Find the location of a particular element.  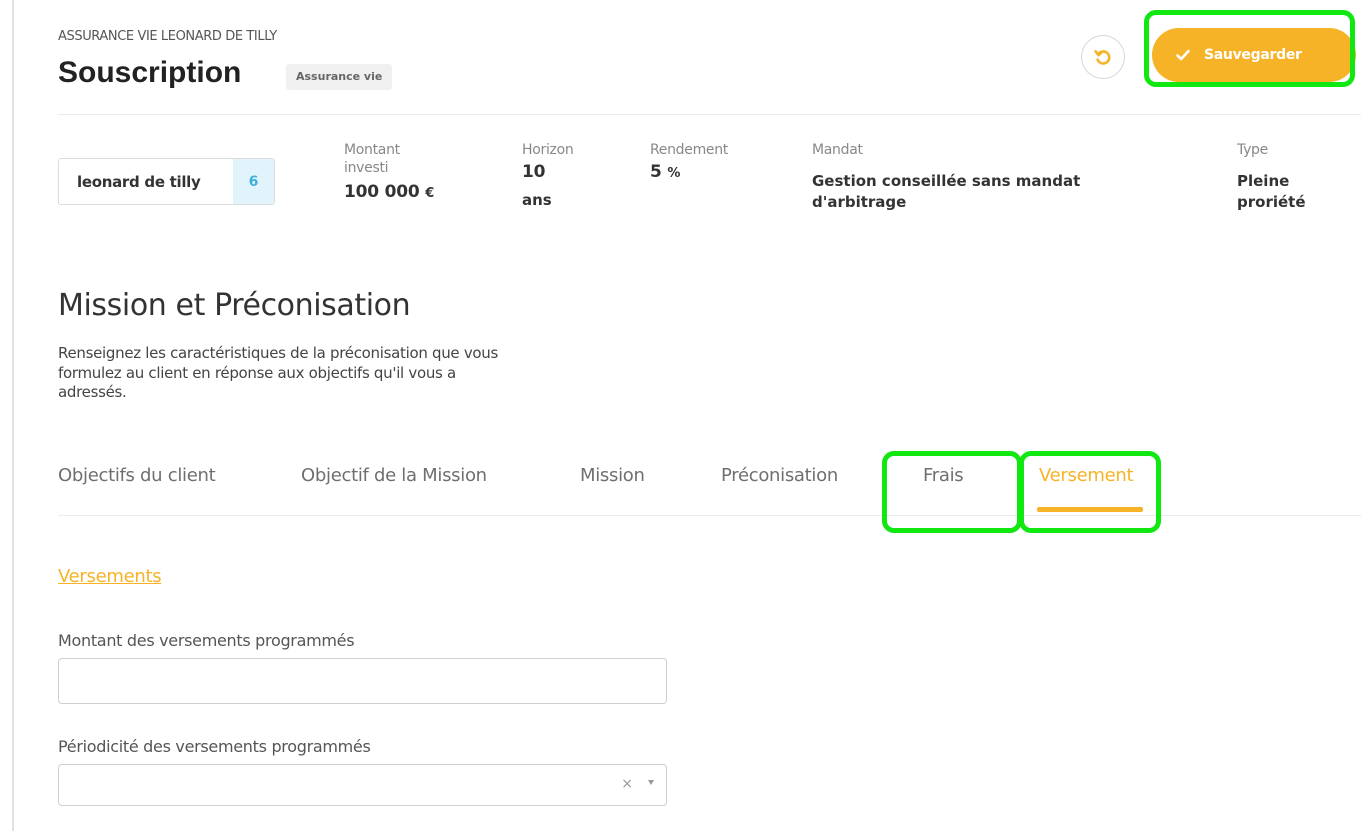

montant-value: 100 000 € is located at coordinates (389, 193).